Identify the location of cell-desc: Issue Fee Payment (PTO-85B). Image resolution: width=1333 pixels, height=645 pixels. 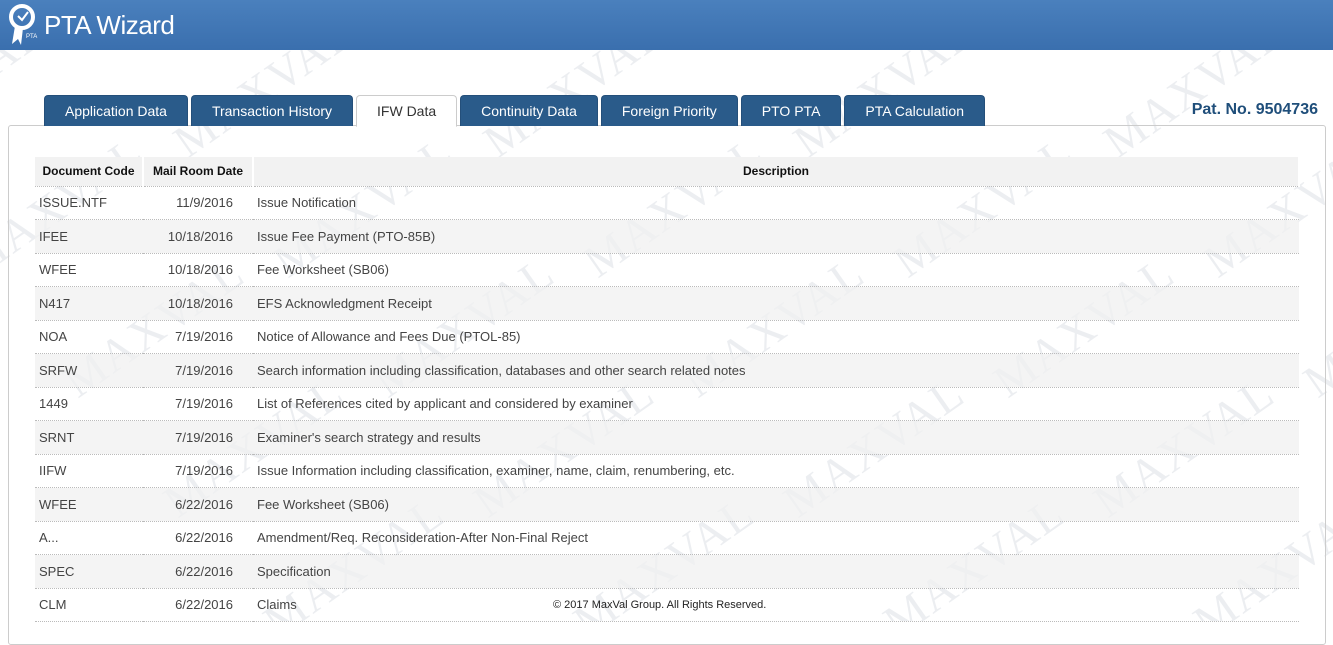
(776, 236).